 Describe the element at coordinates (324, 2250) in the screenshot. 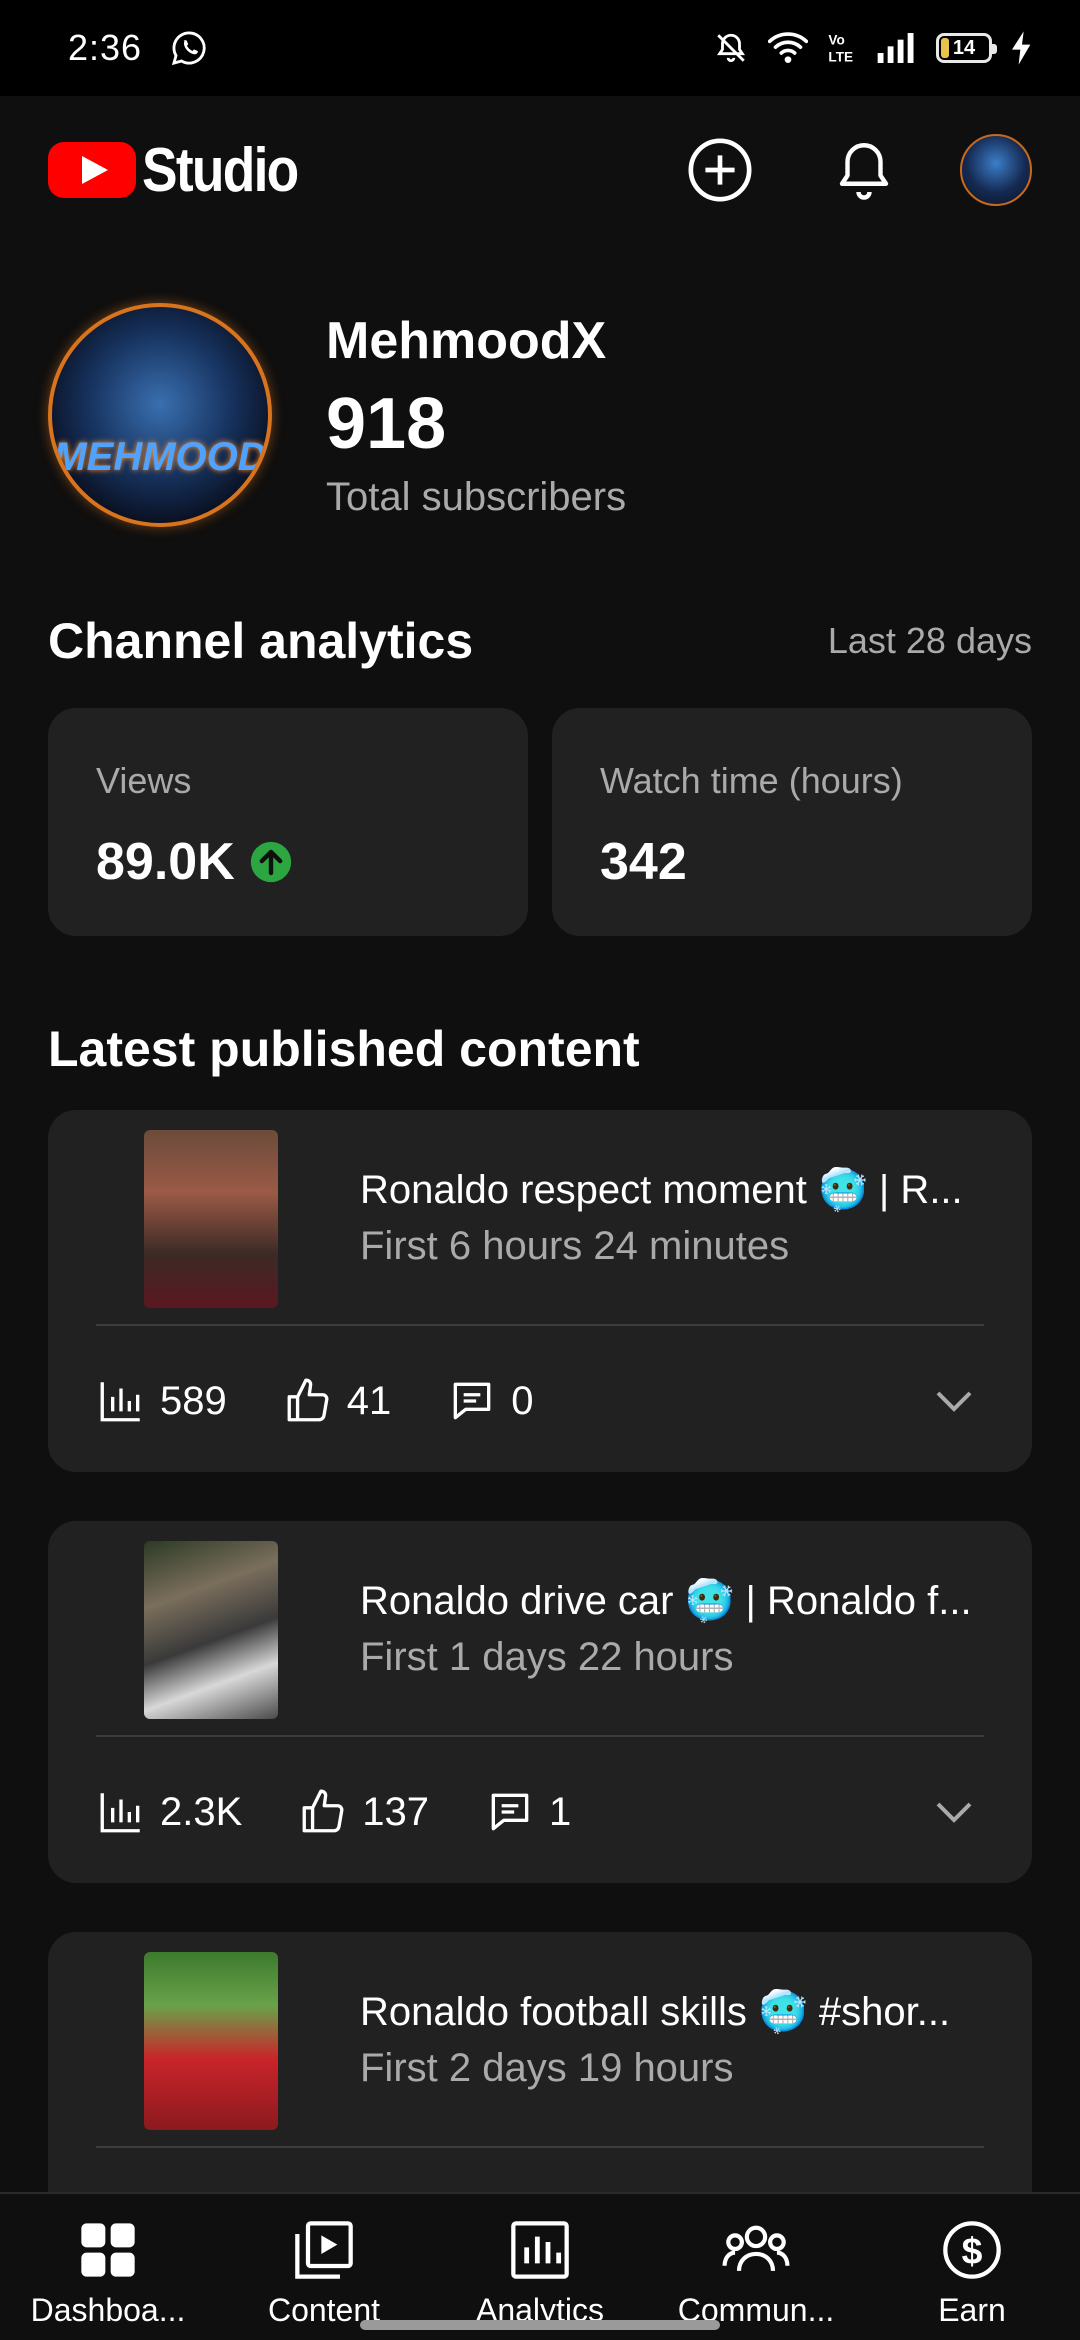

I see `content-icon` at that location.